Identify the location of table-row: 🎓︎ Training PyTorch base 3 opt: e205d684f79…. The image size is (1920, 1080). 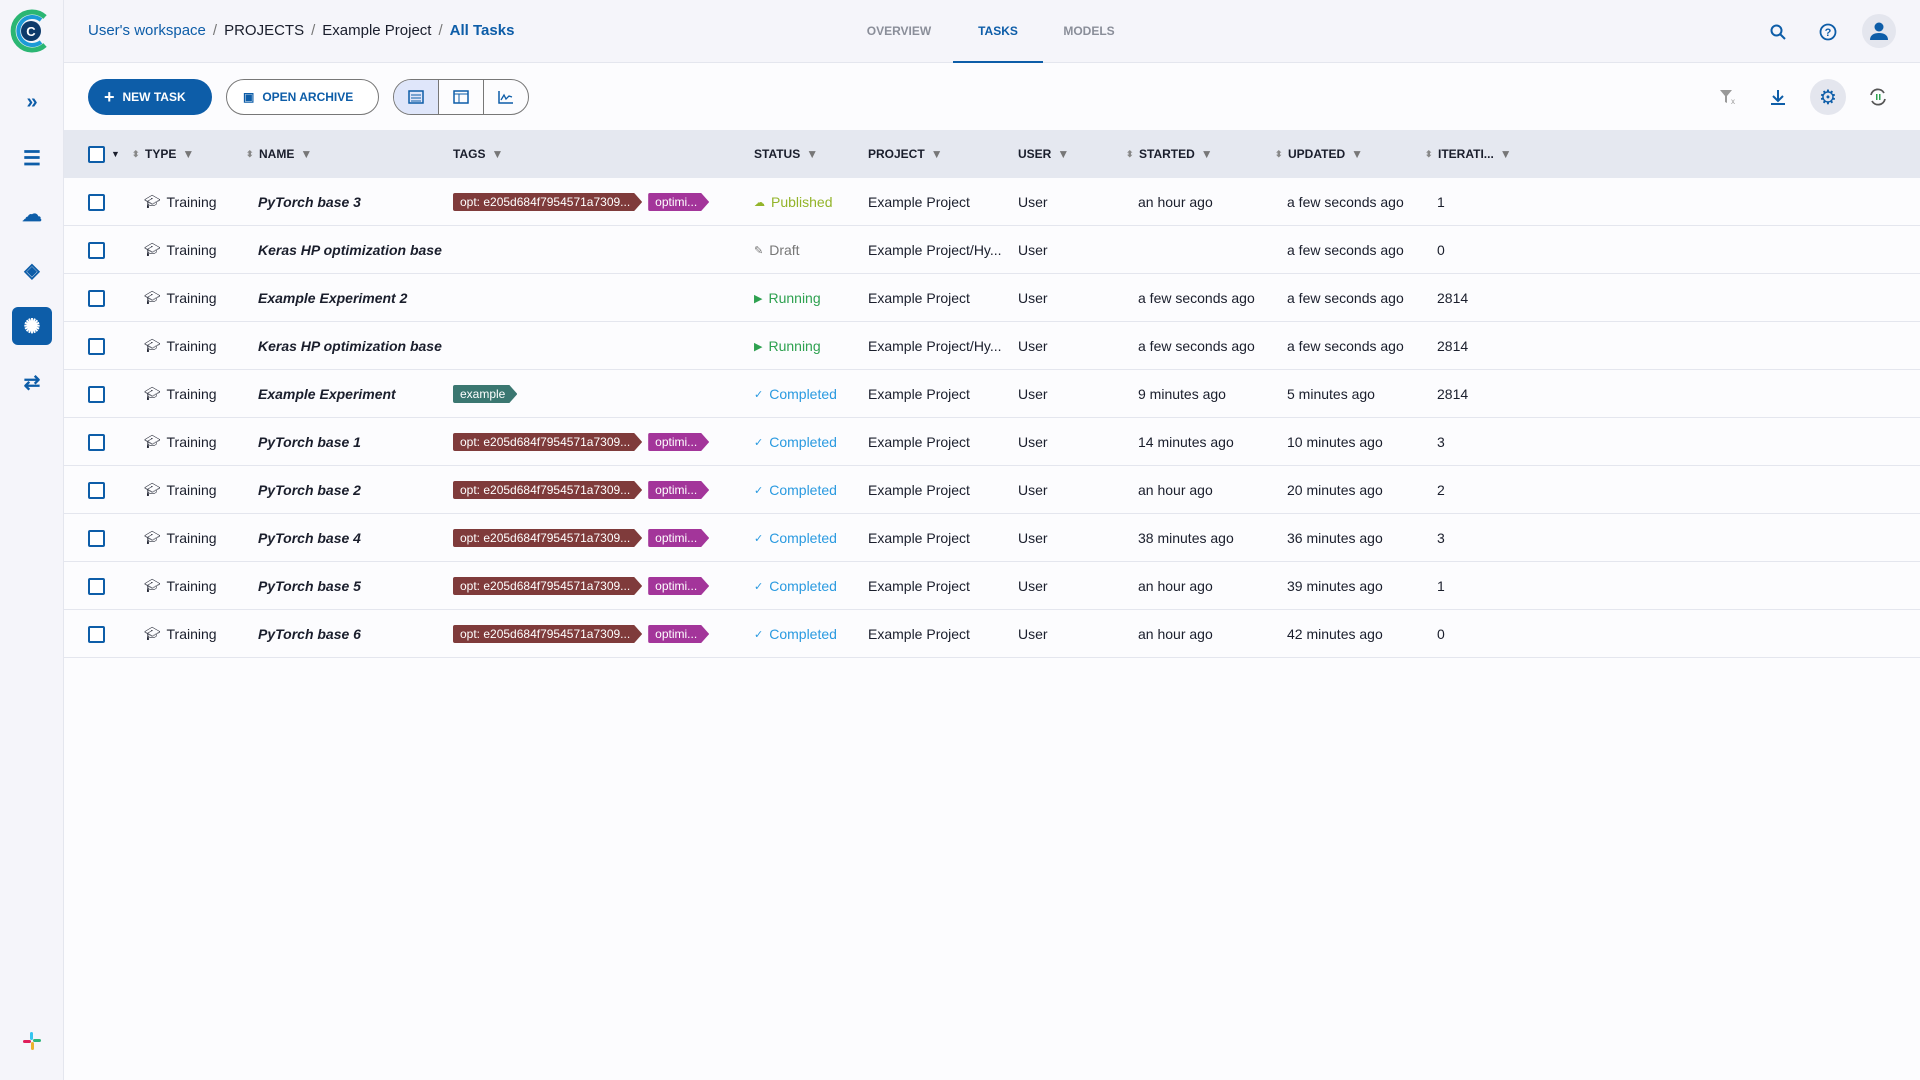
(992, 202).